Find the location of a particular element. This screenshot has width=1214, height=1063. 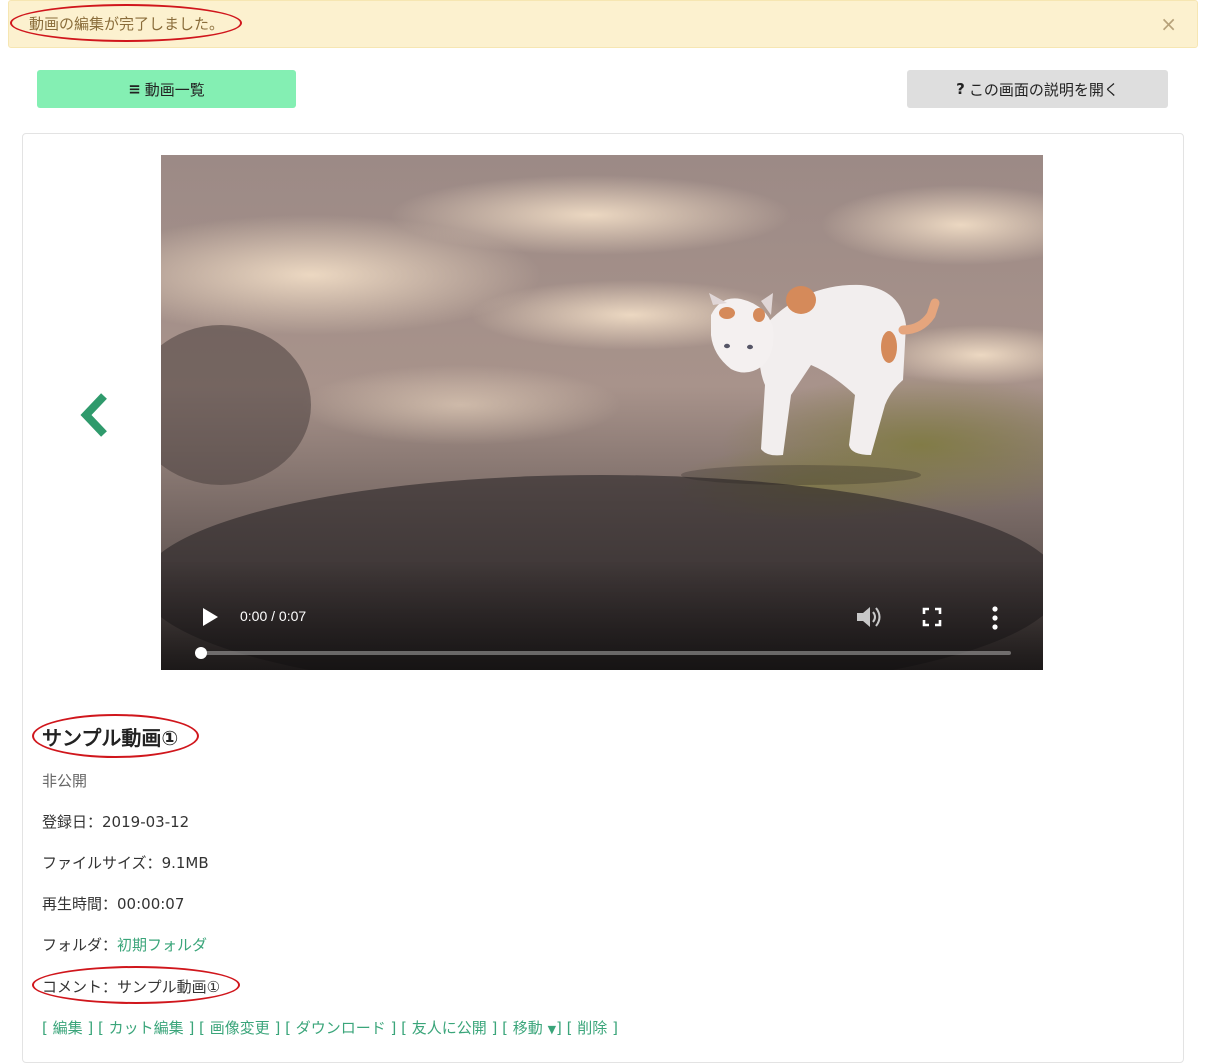

video-list-button: ≡ 動画一覧 is located at coordinates (166, 89).